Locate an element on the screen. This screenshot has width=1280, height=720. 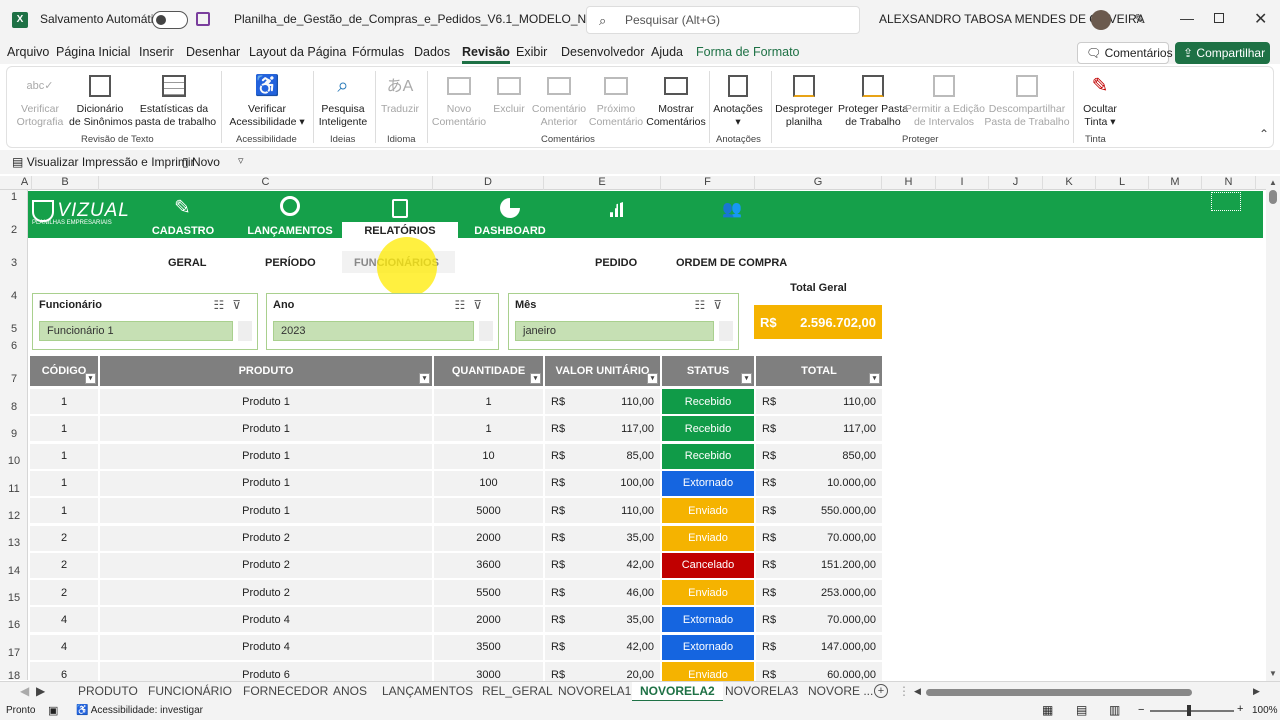
cell-valor-unitario: R$ 110,00 is located at coordinates (602, 401).